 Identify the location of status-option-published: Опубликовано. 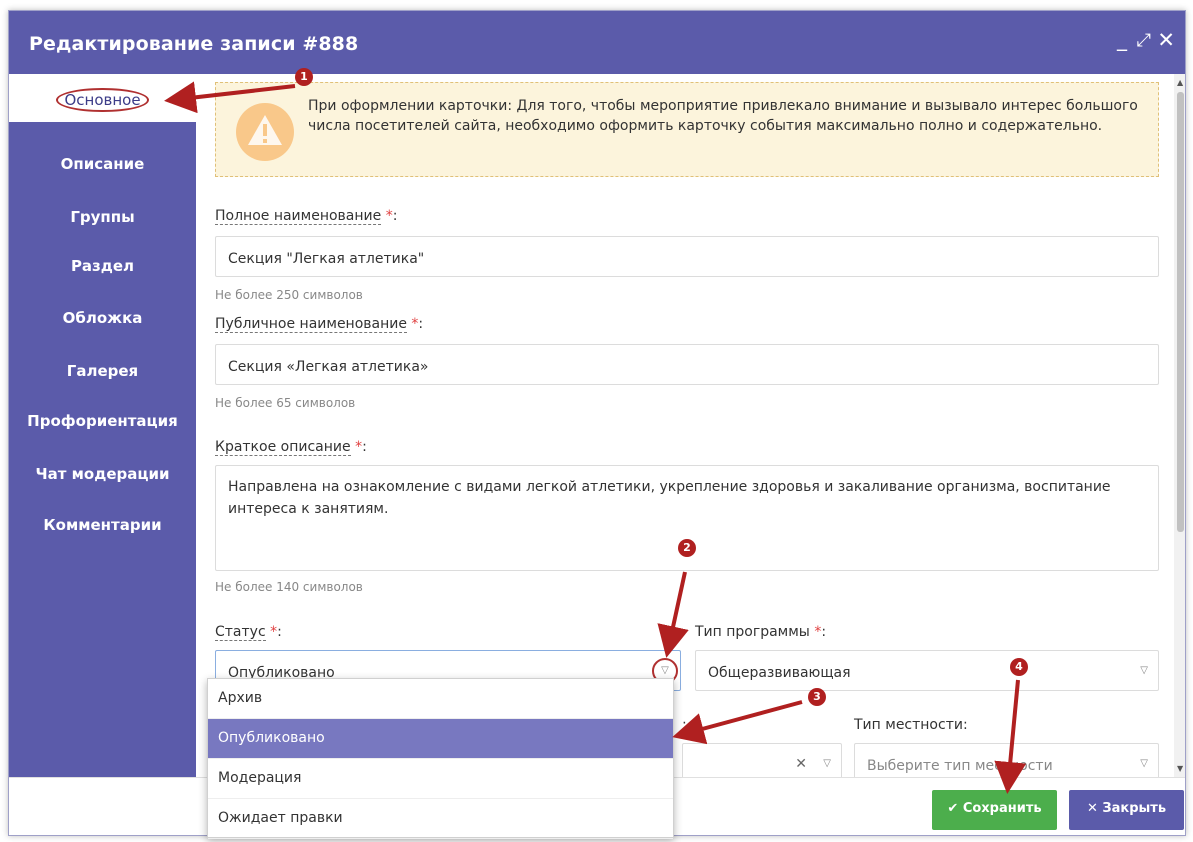
(440, 739).